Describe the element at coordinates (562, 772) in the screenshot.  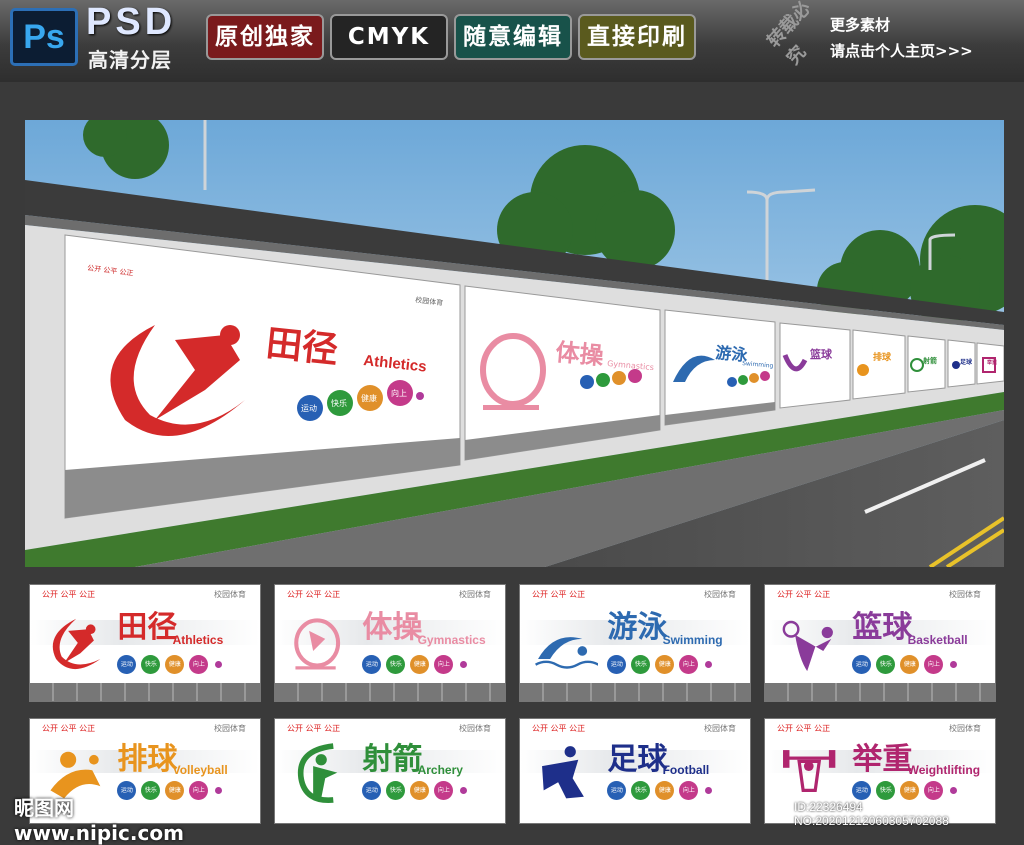
I see `footballer-icon` at that location.